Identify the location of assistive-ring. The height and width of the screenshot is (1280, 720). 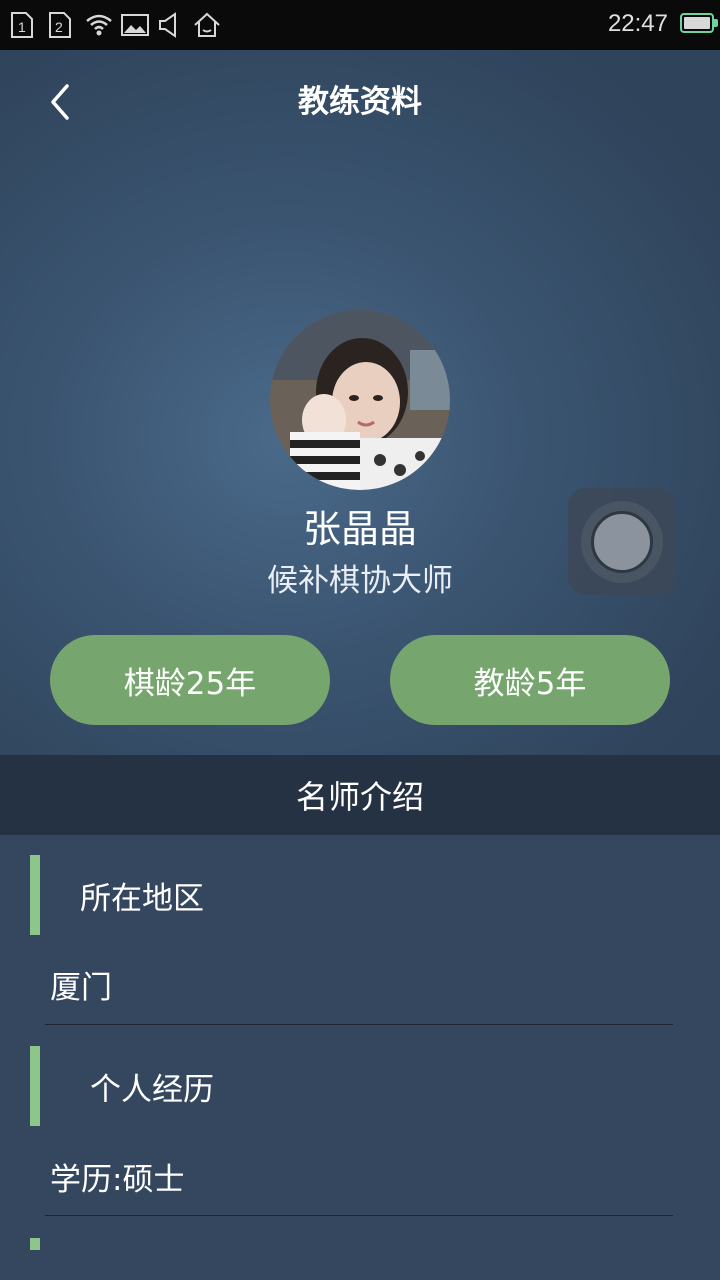
(621, 541).